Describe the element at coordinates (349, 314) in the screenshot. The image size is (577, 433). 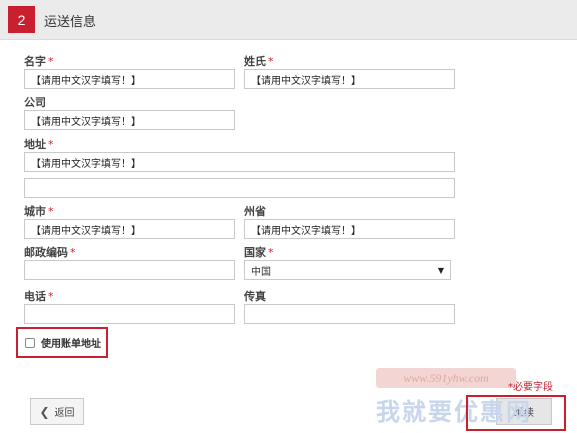
I see `fax-input` at that location.